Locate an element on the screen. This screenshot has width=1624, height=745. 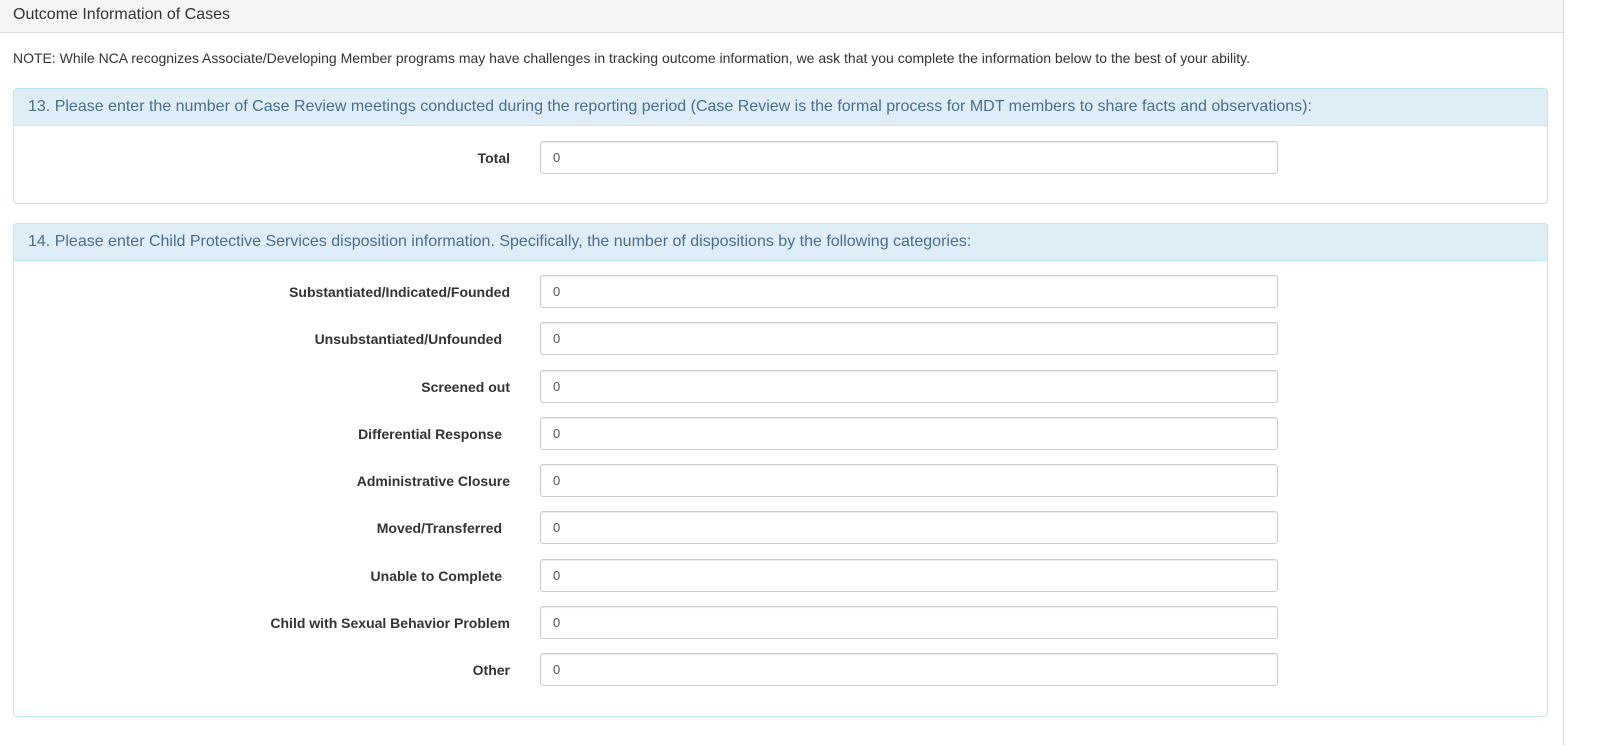
field-row-child-sexual-behavior: Child with Sexual Behavior Problem is located at coordinates (780, 623).